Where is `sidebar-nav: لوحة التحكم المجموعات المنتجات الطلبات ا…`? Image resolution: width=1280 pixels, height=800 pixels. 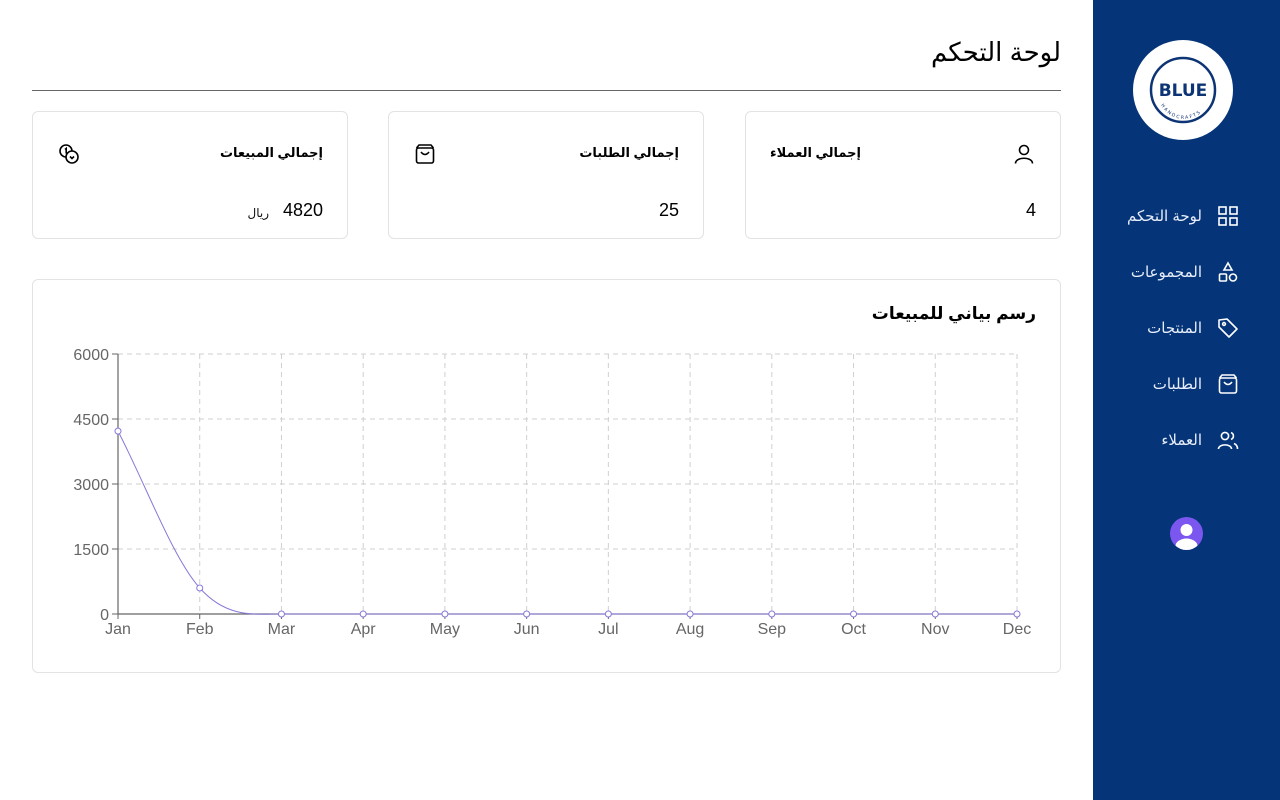 sidebar-nav: لوحة التحكم المجموعات المنتجات الطلبات ا… is located at coordinates (1186, 328).